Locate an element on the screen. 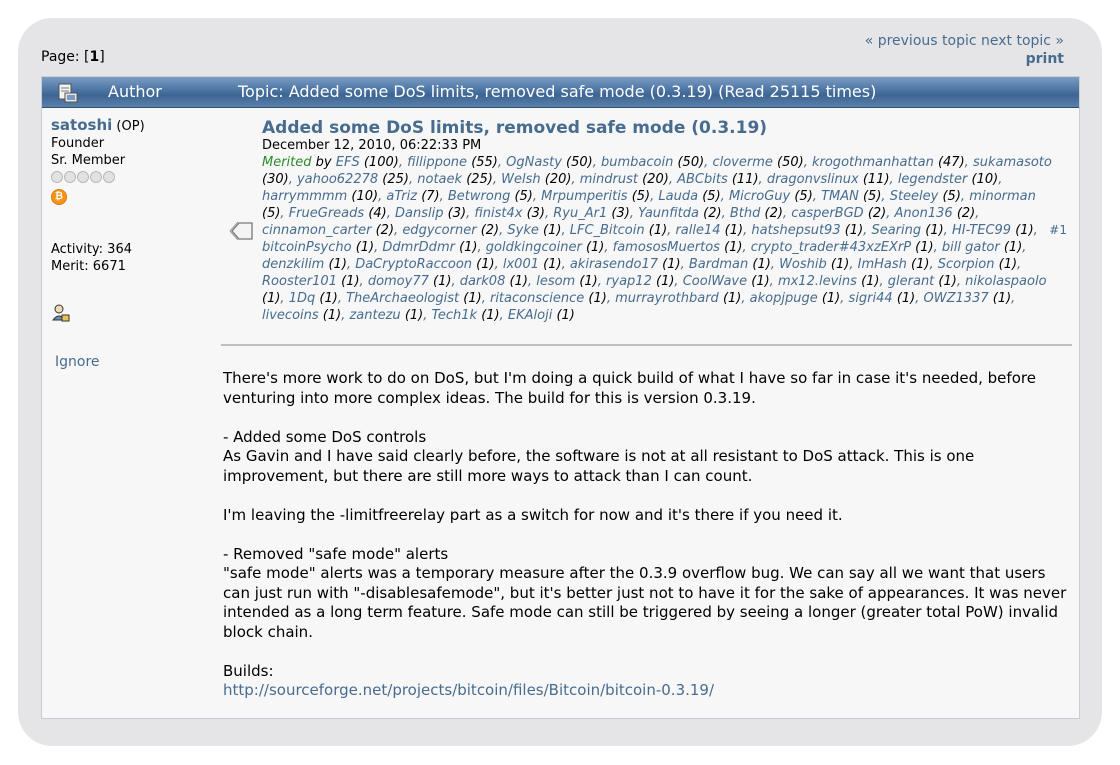  merit-user-link: Syke is located at coordinates (522, 230).